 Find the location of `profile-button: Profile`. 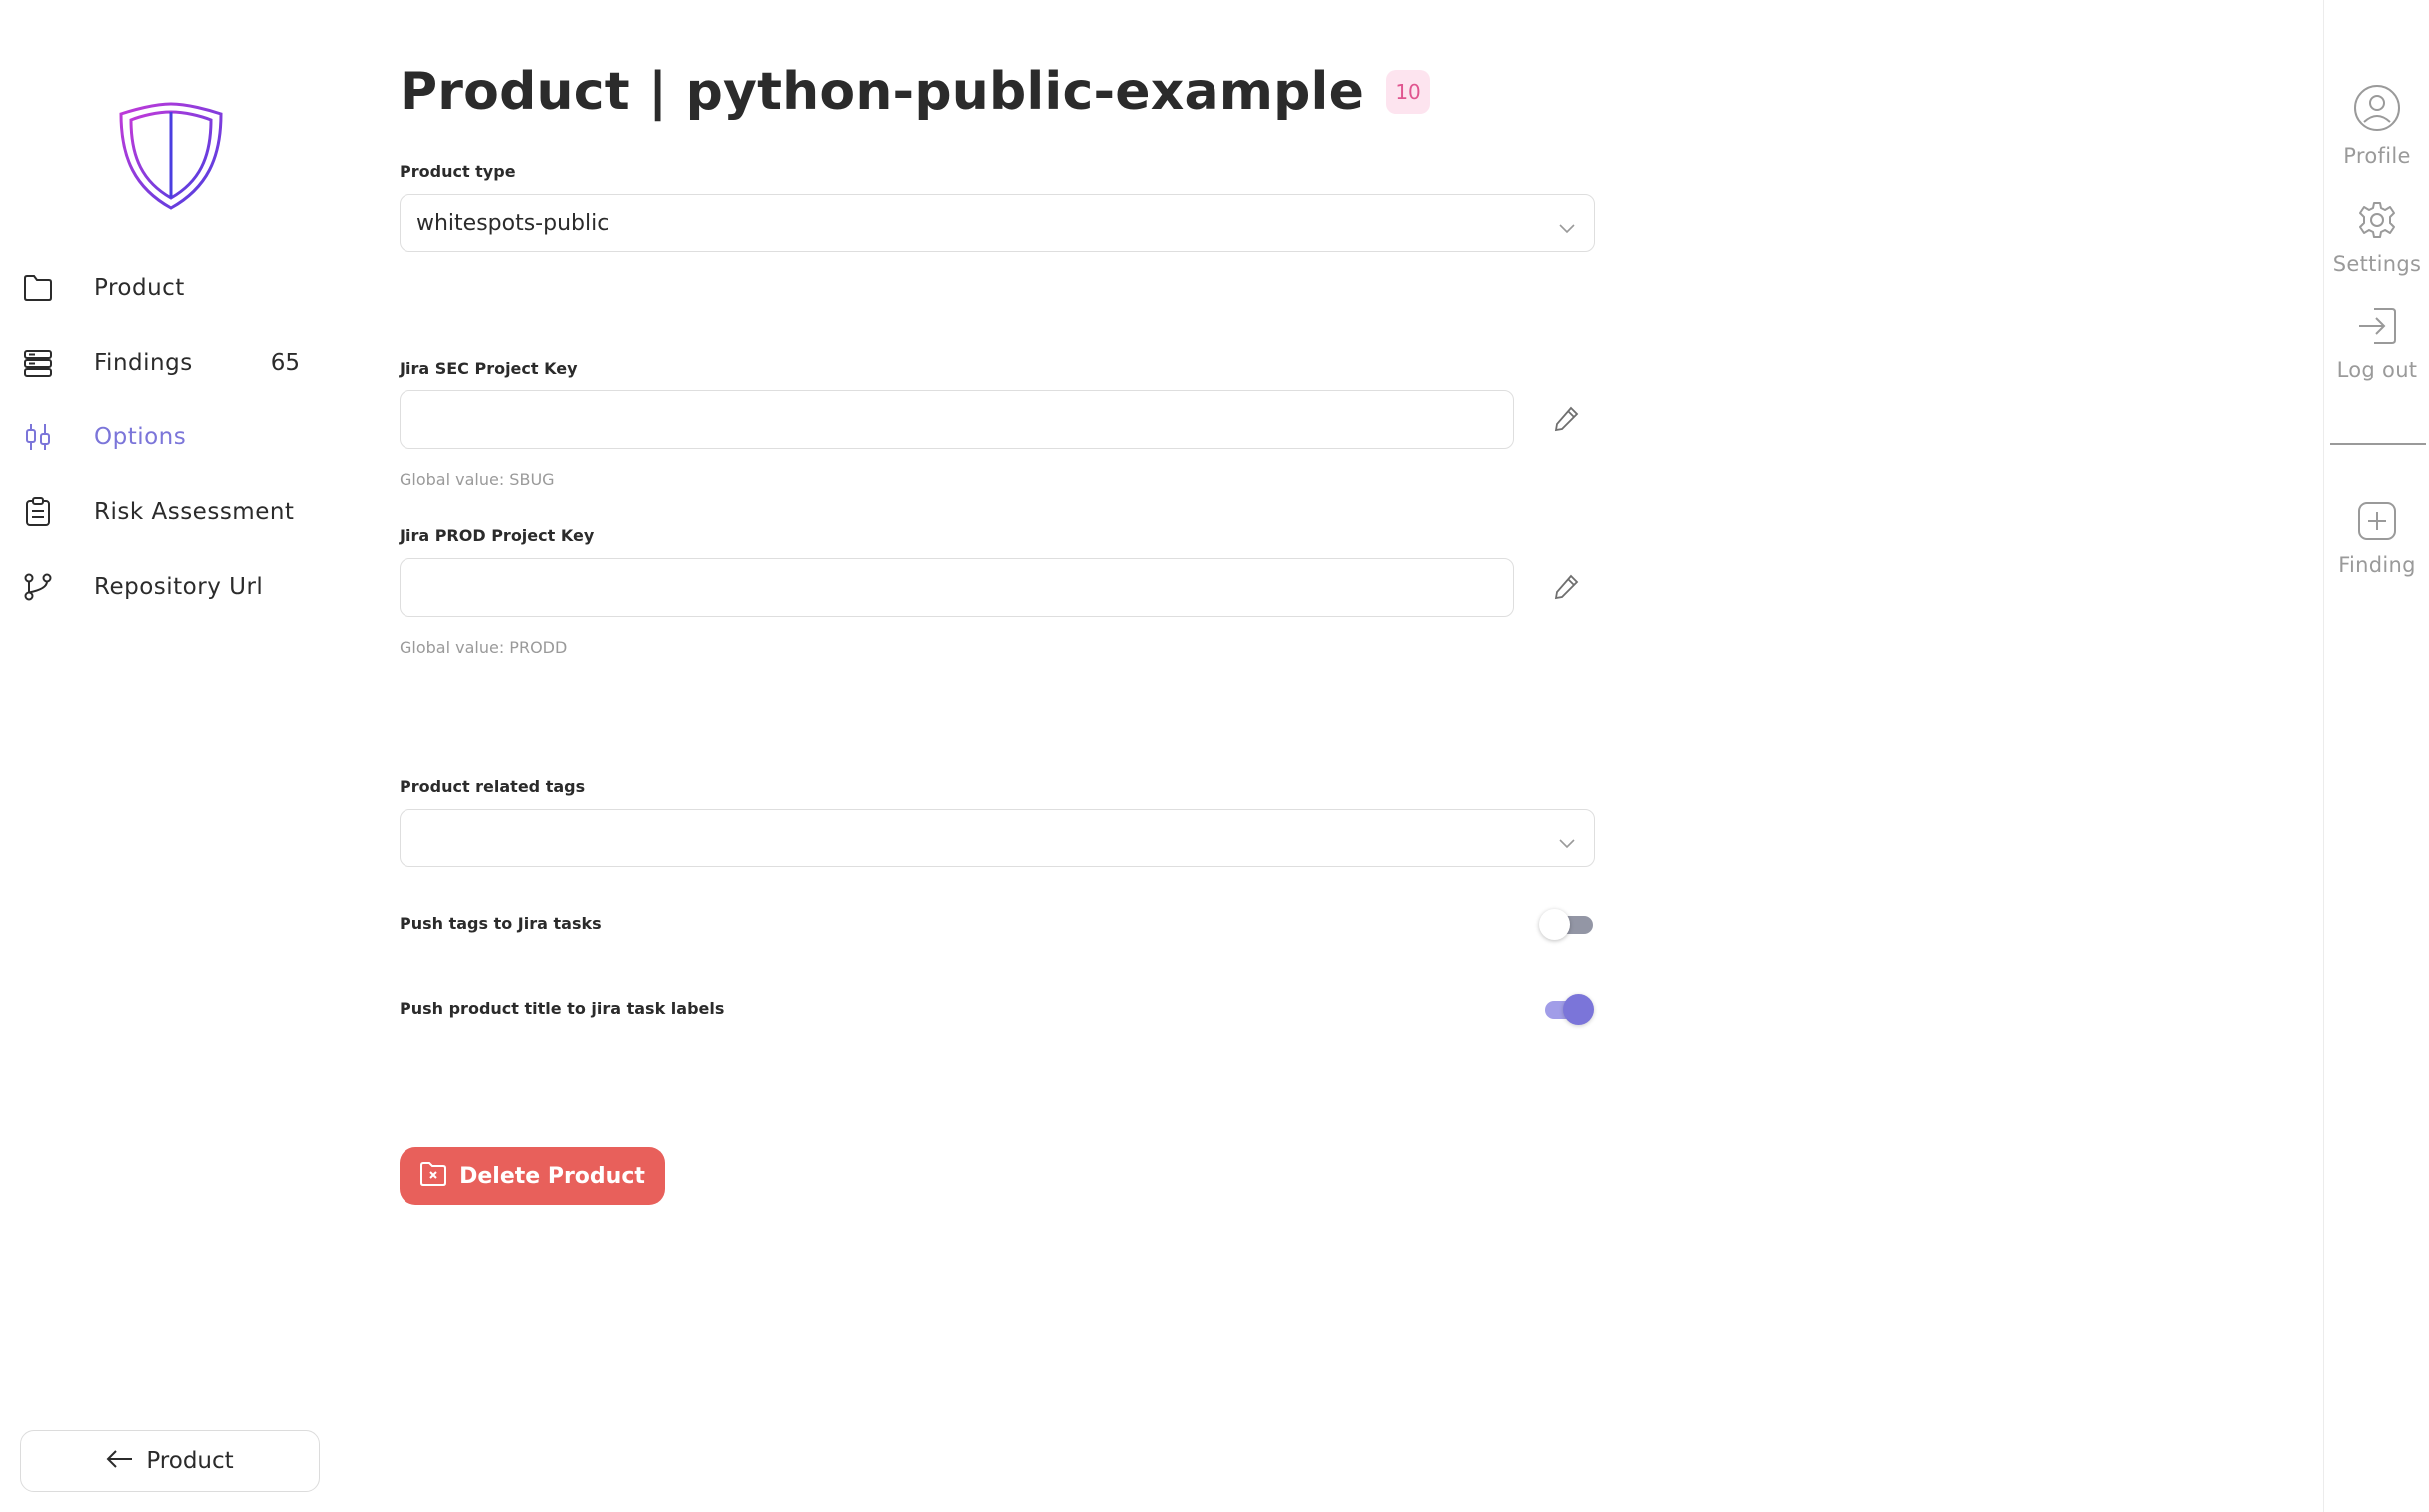

profile-button: Profile is located at coordinates (2376, 126).